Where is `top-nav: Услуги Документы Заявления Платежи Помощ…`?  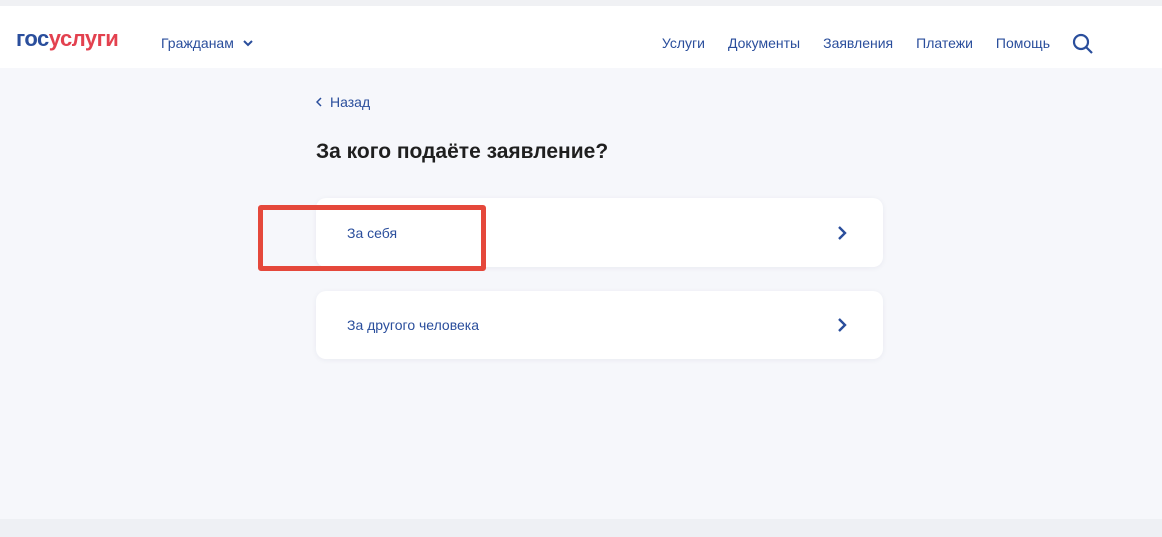 top-nav: Услуги Документы Заявления Платежи Помощ… is located at coordinates (856, 43).